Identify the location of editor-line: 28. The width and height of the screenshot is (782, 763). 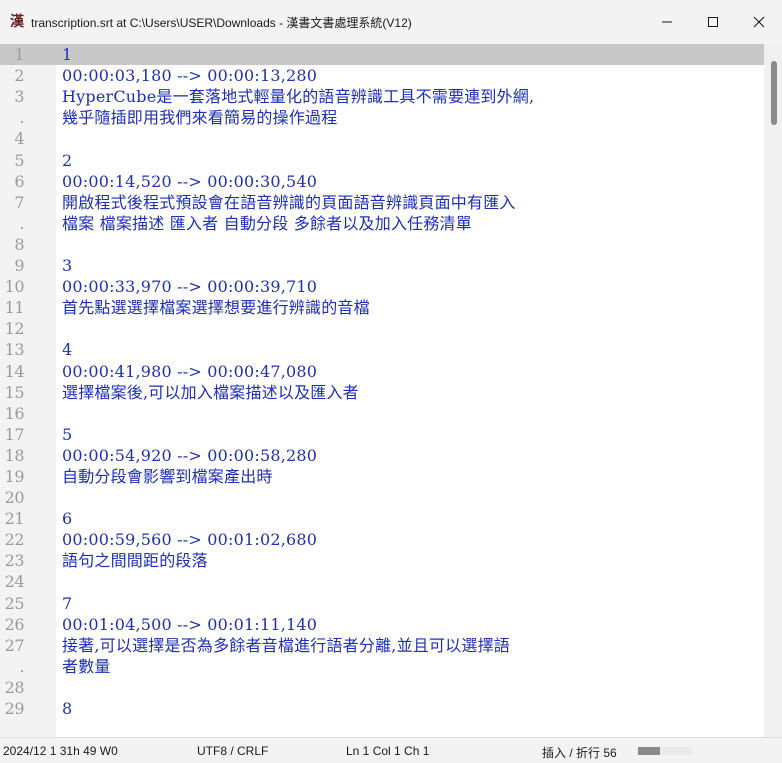
(382, 687).